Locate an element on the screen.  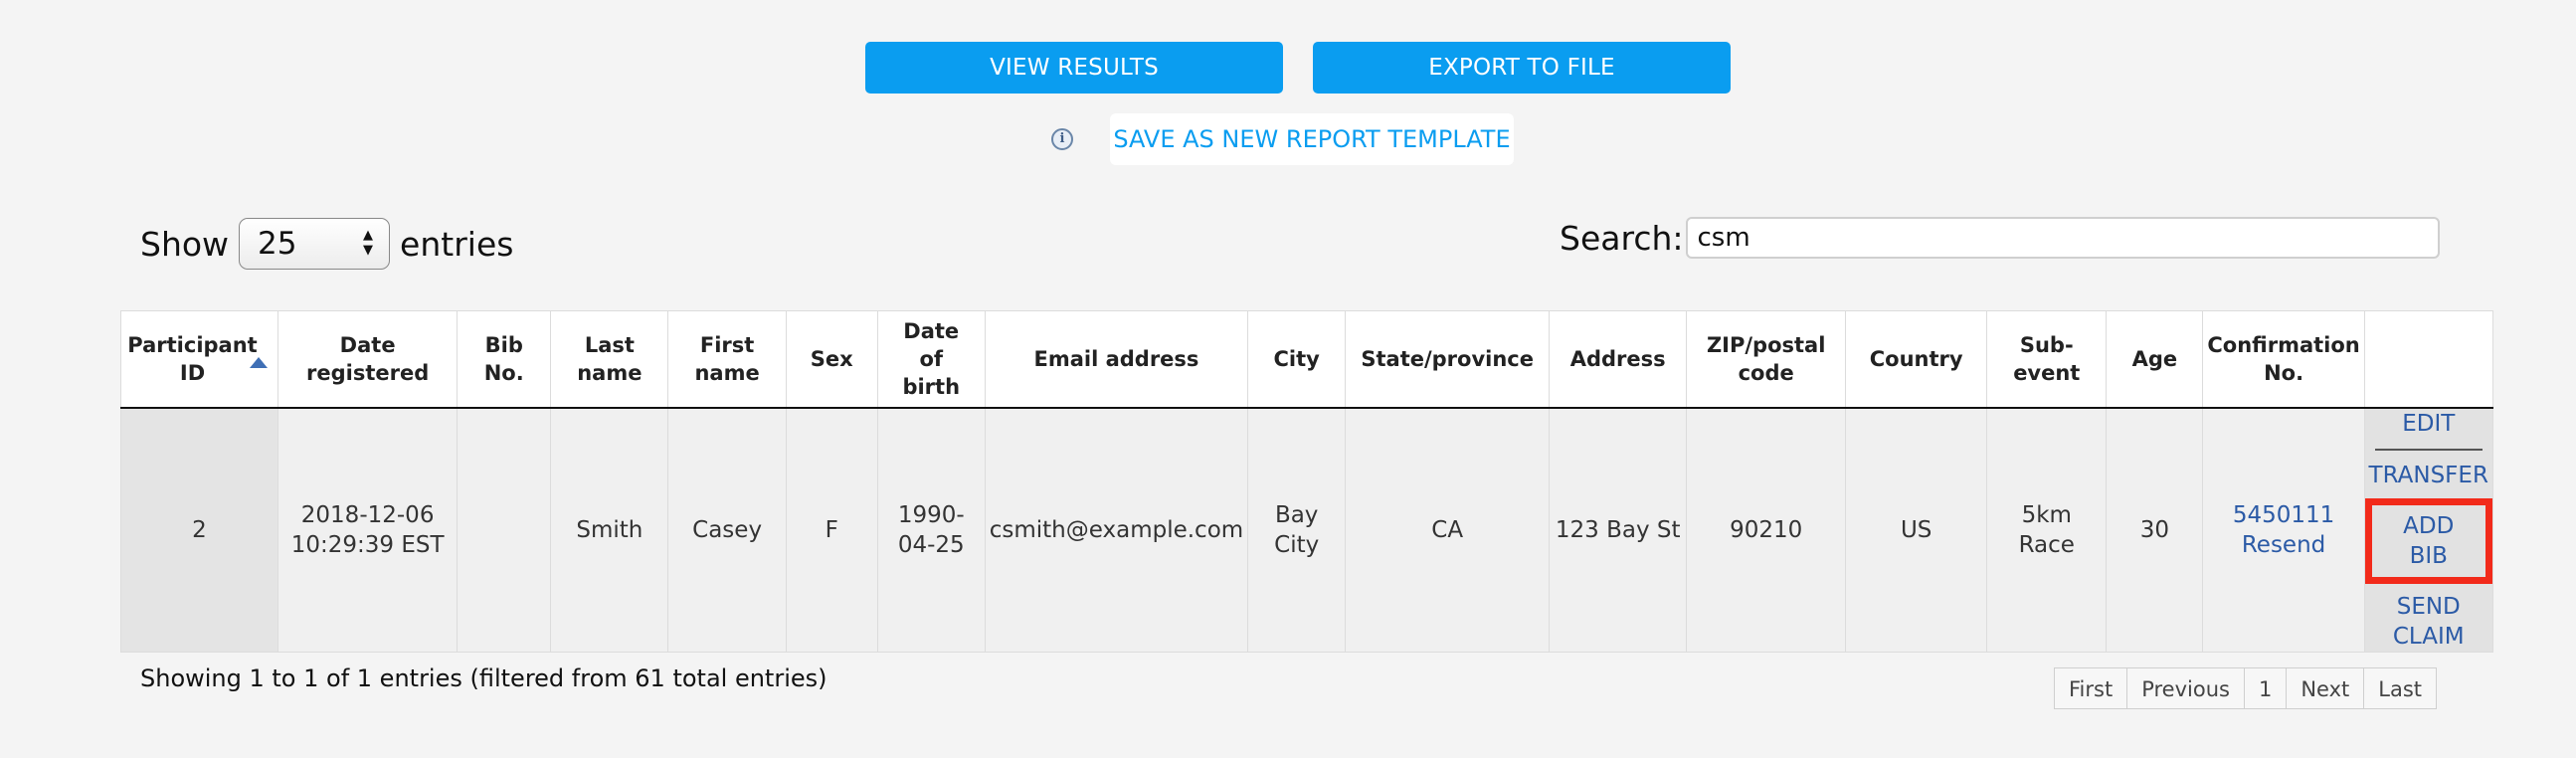
column-header-age: Age is located at coordinates (2155, 359).